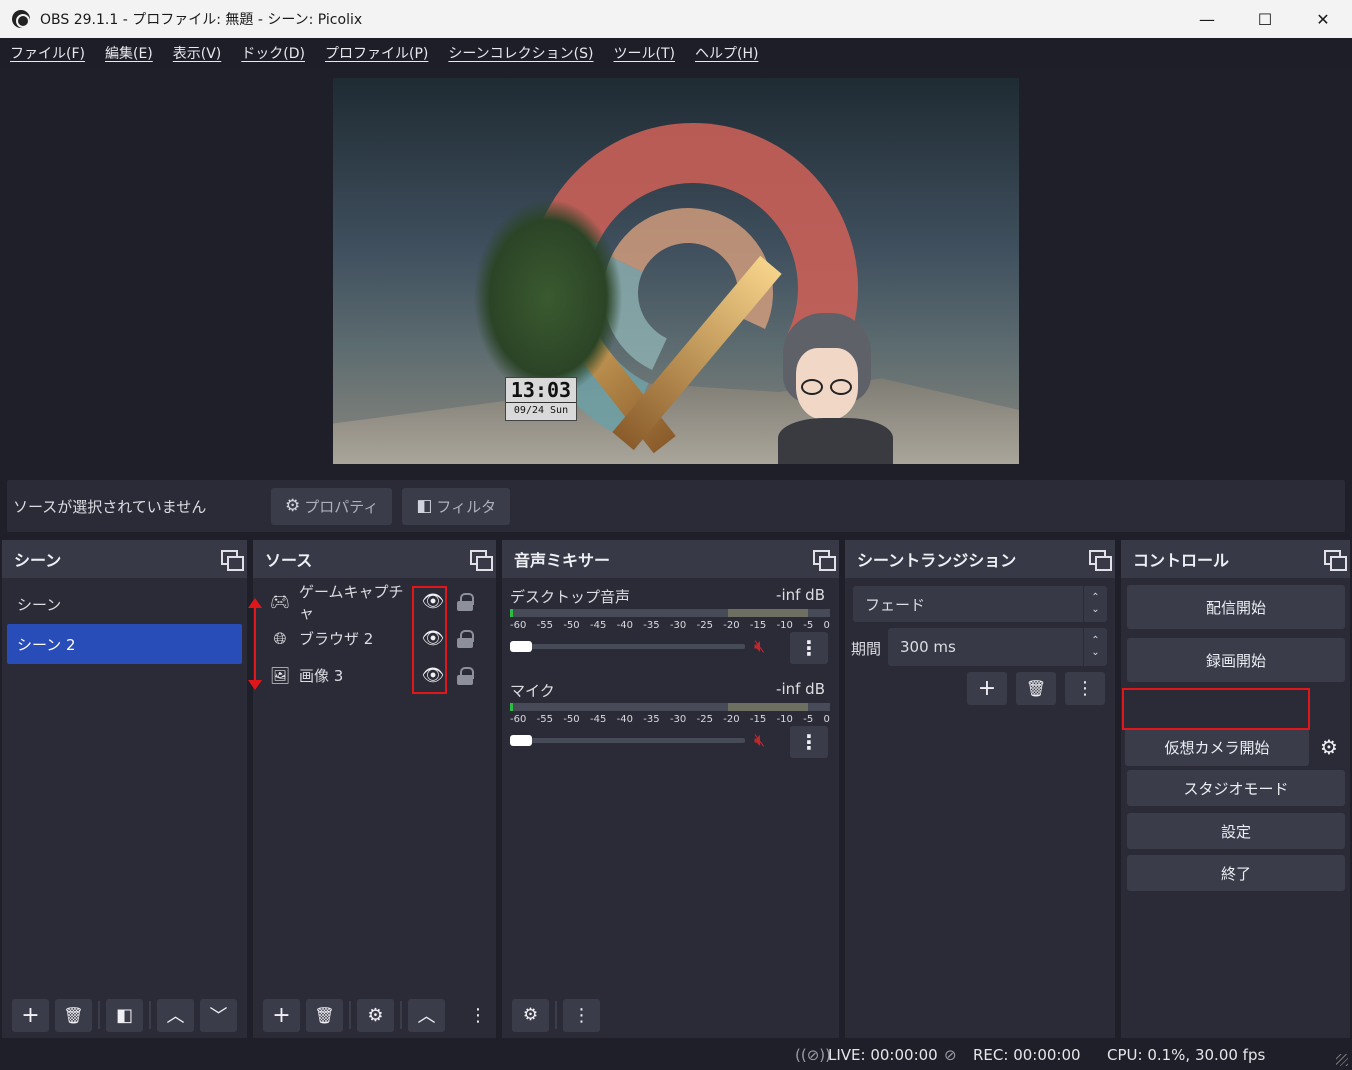 The image size is (1352, 1070). What do you see at coordinates (937, 560) in the screenshot?
I see `transitions-title: シーントランジション` at bounding box center [937, 560].